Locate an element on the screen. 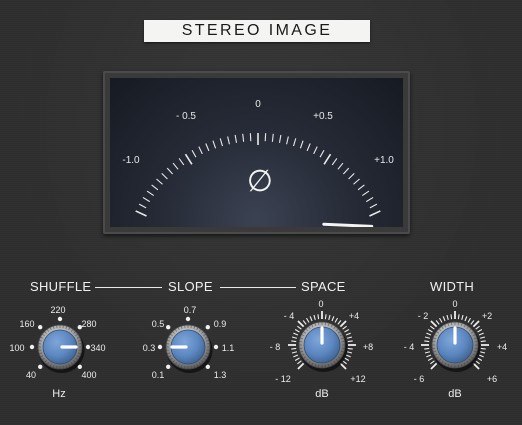 This screenshot has width=522, height=425. width-knob is located at coordinates (455, 341).